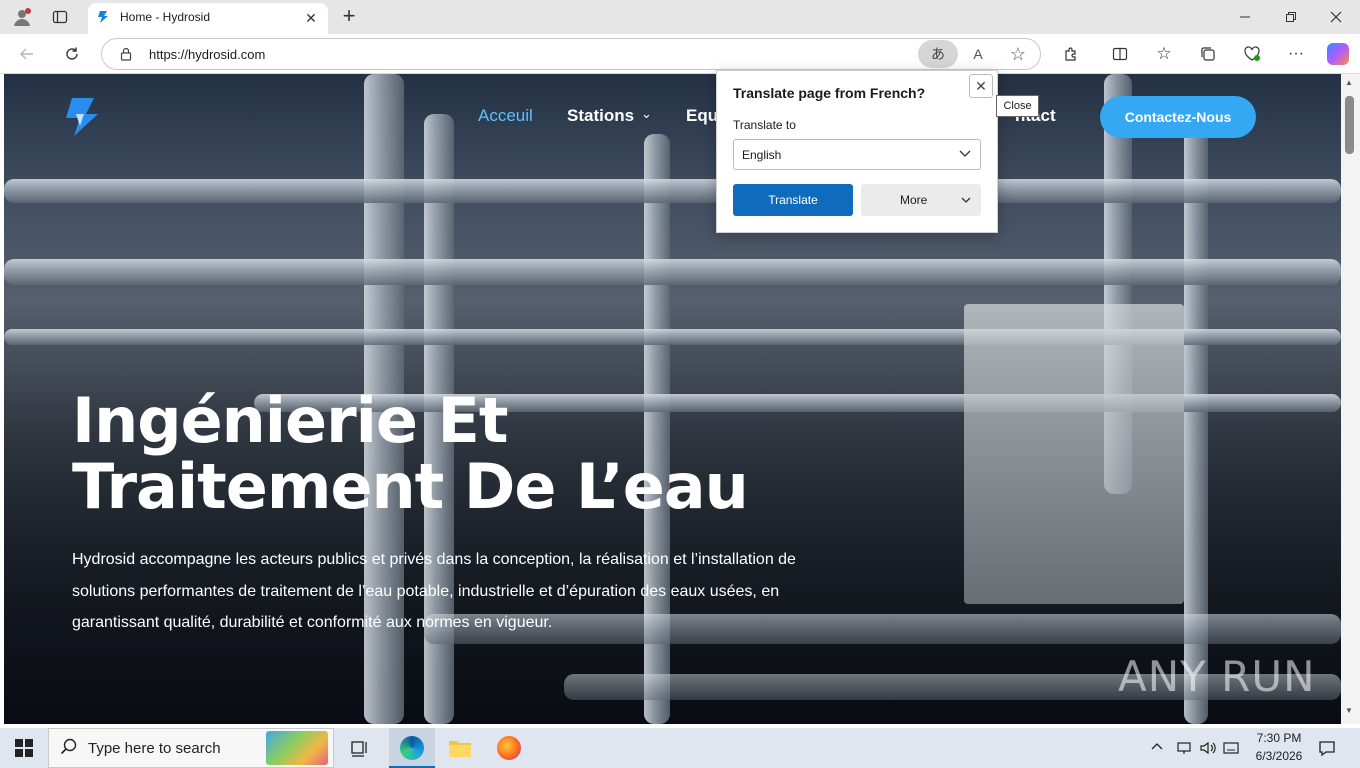 This screenshot has height=768, width=1360. What do you see at coordinates (1296, 54) in the screenshot?
I see `more-menu-icon: ···` at bounding box center [1296, 54].